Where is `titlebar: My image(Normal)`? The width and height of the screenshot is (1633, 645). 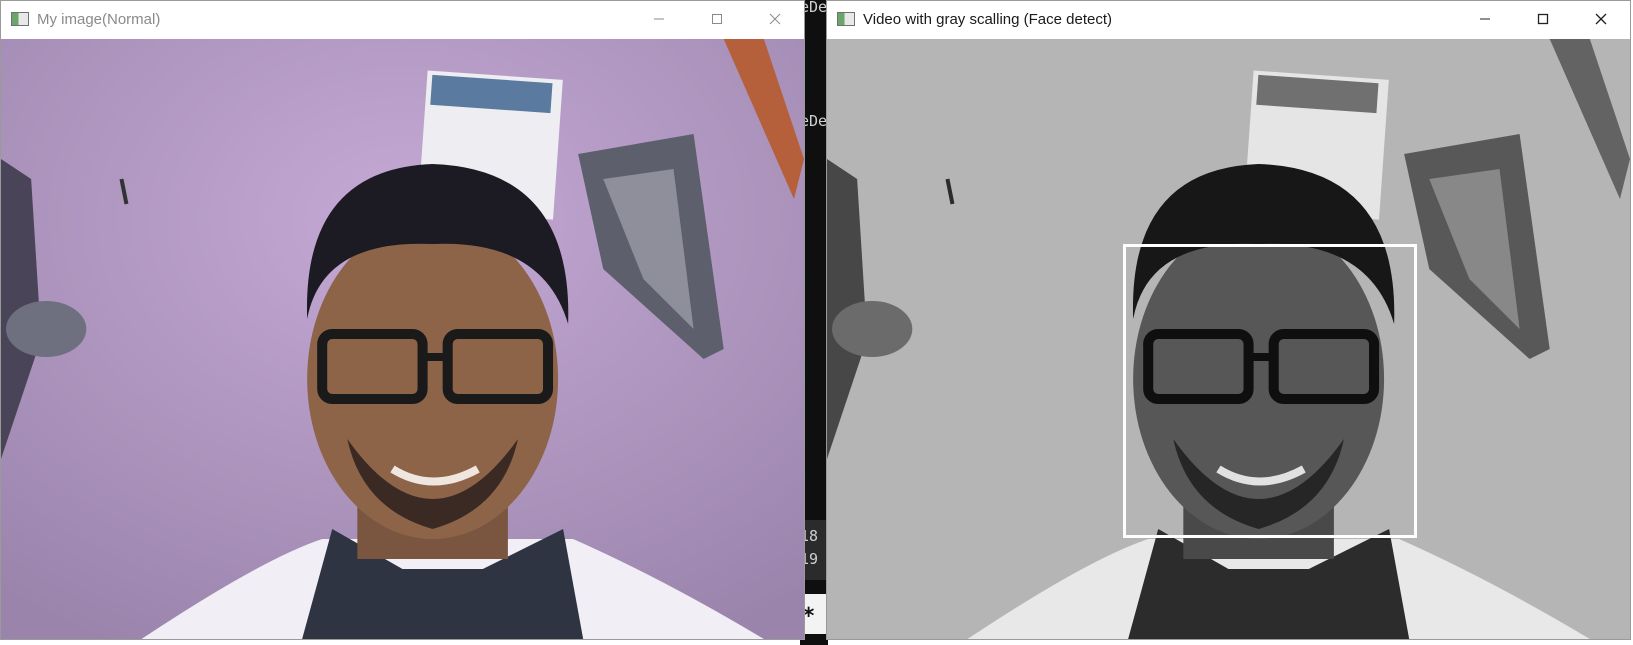 titlebar: My image(Normal) is located at coordinates (402, 19).